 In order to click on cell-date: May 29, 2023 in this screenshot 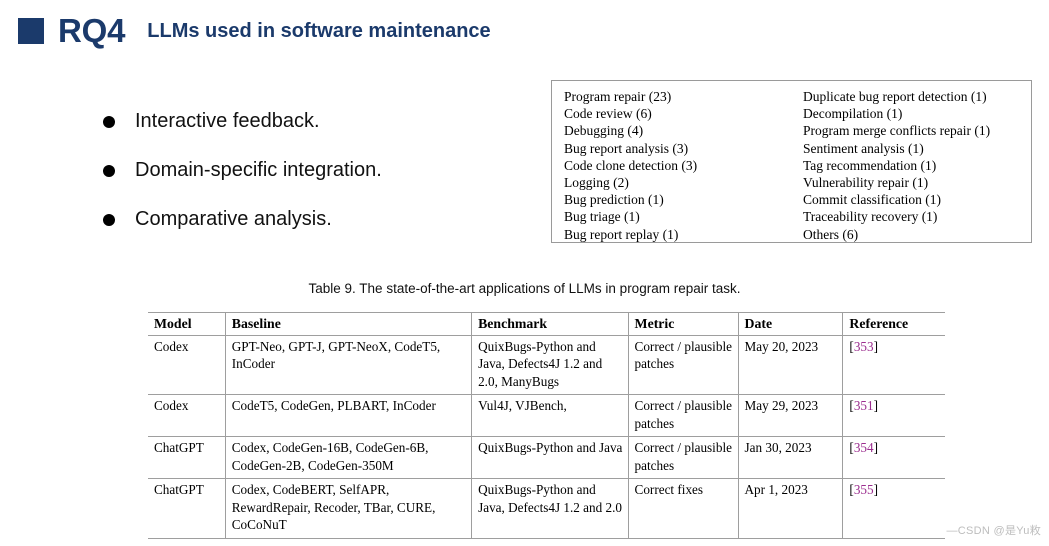, I will do `click(790, 415)`.